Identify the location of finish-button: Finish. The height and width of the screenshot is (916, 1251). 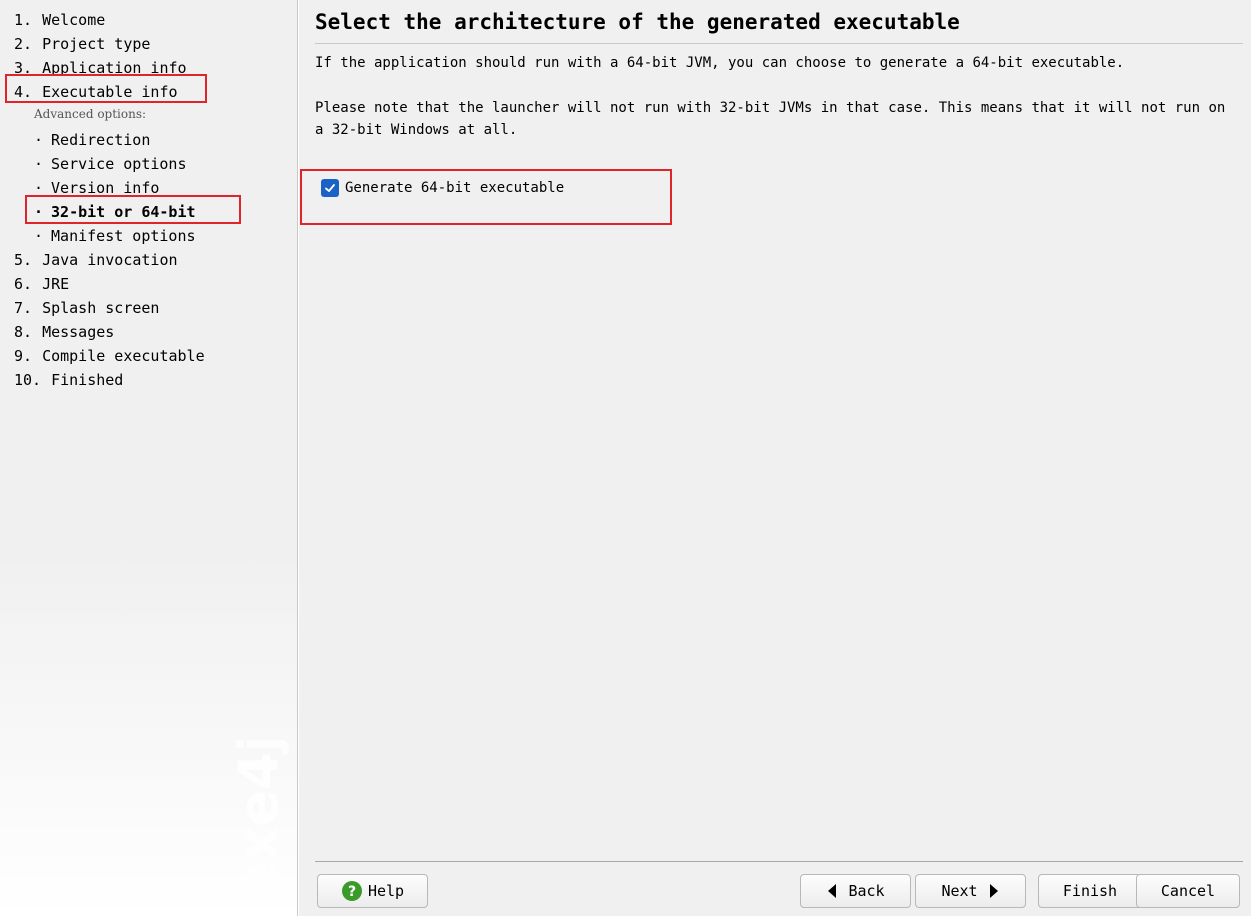
(1090, 891).